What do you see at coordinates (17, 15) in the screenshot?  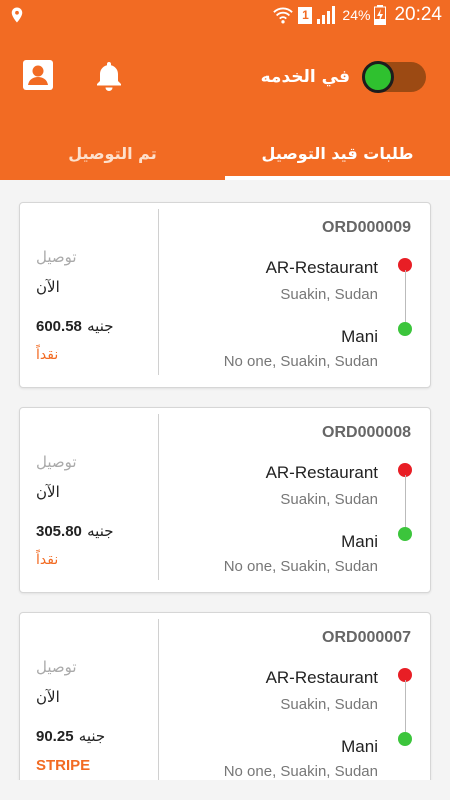 I see `location-icon` at bounding box center [17, 15].